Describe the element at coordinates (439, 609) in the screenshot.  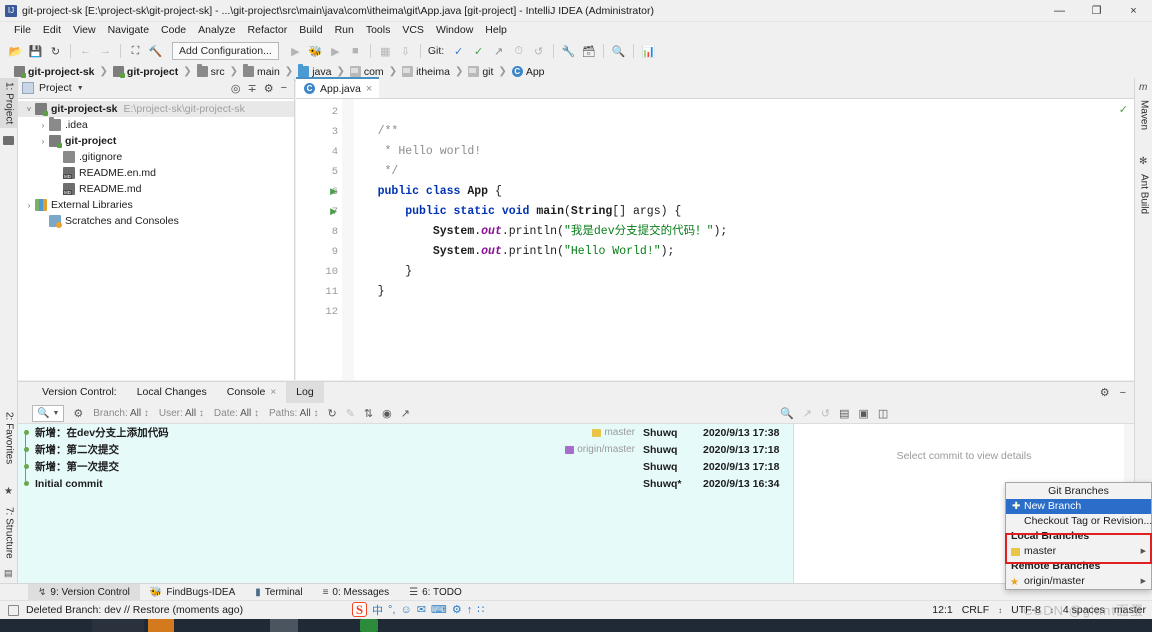
I see `ime-keyboard-icon: ⌨` at that location.